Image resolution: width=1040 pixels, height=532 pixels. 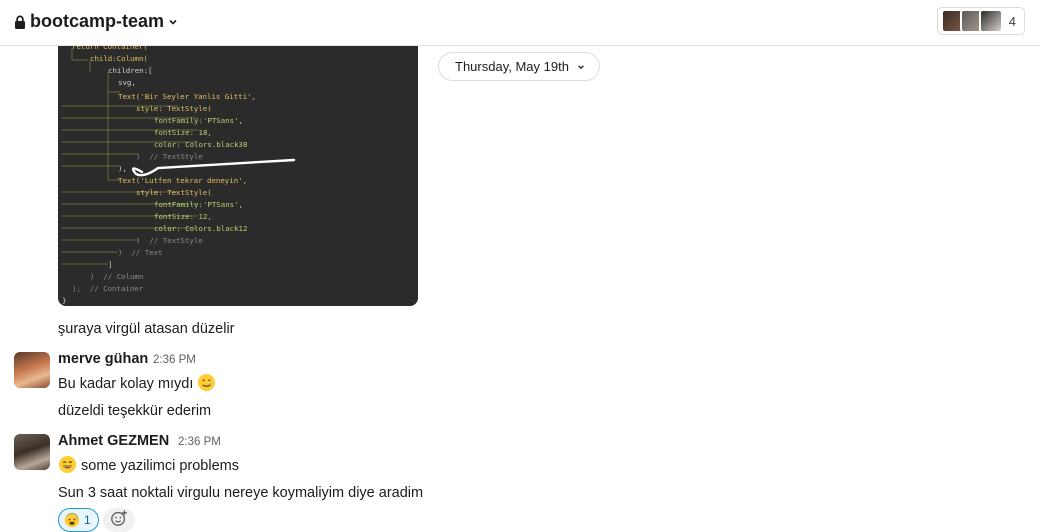 I want to click on code-line: }, so click(x=64, y=300).